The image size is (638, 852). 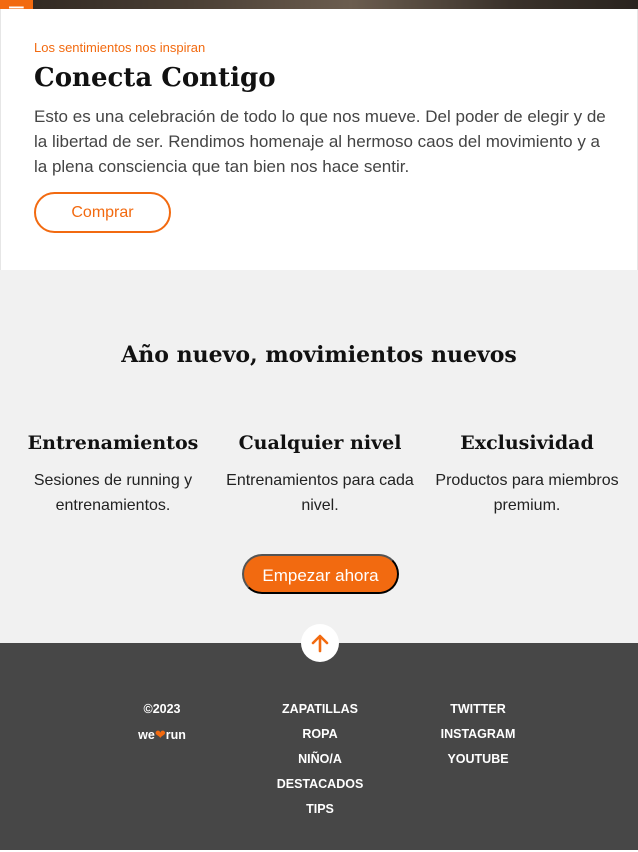 I want to click on brand-prefix: we, so click(x=146, y=735).